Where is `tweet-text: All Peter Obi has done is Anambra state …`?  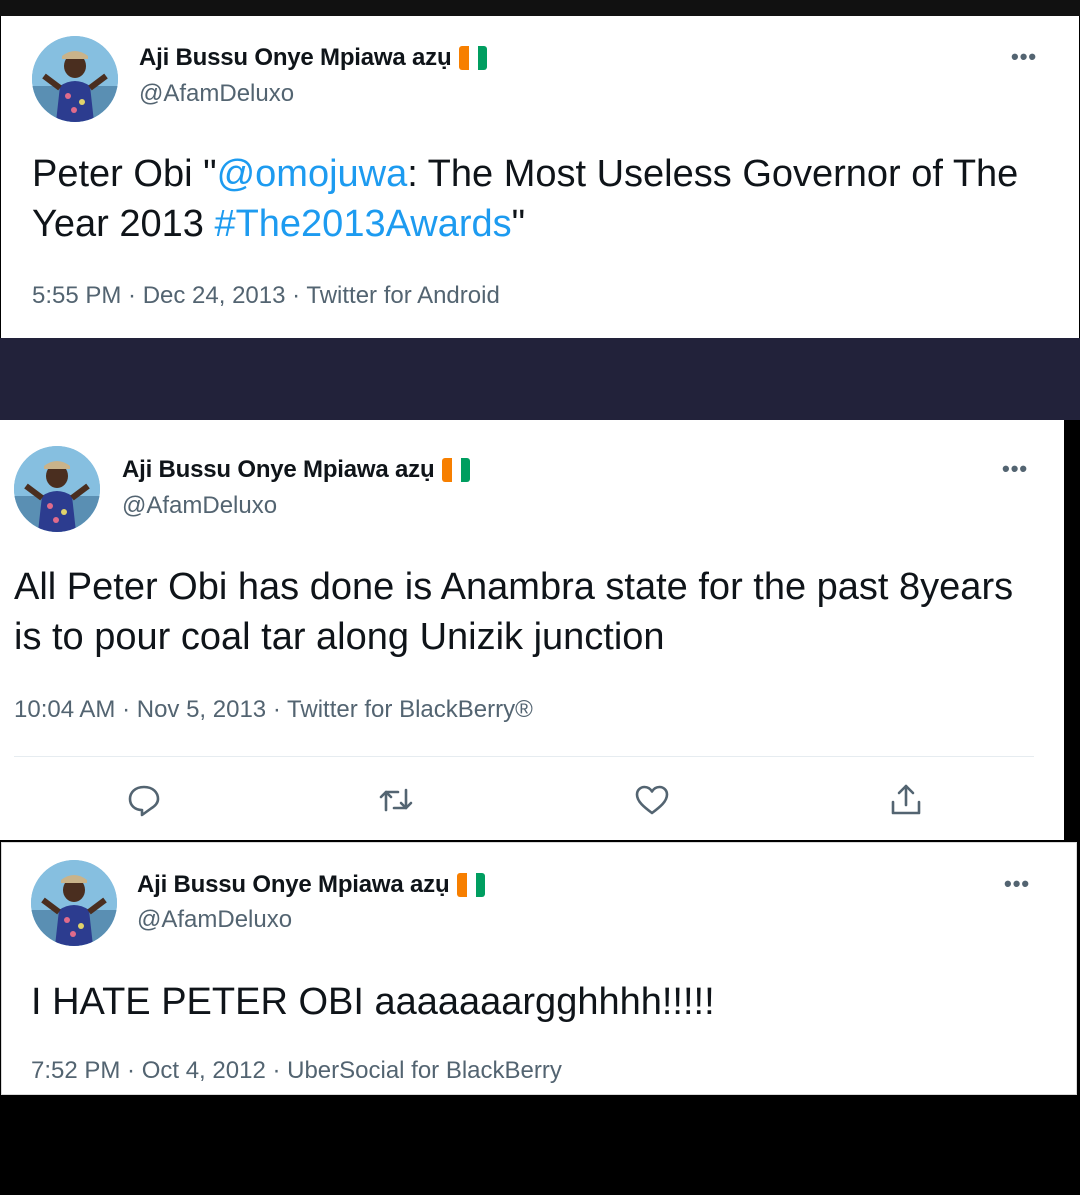 tweet-text: All Peter Obi has done is Anambra state … is located at coordinates (514, 612).